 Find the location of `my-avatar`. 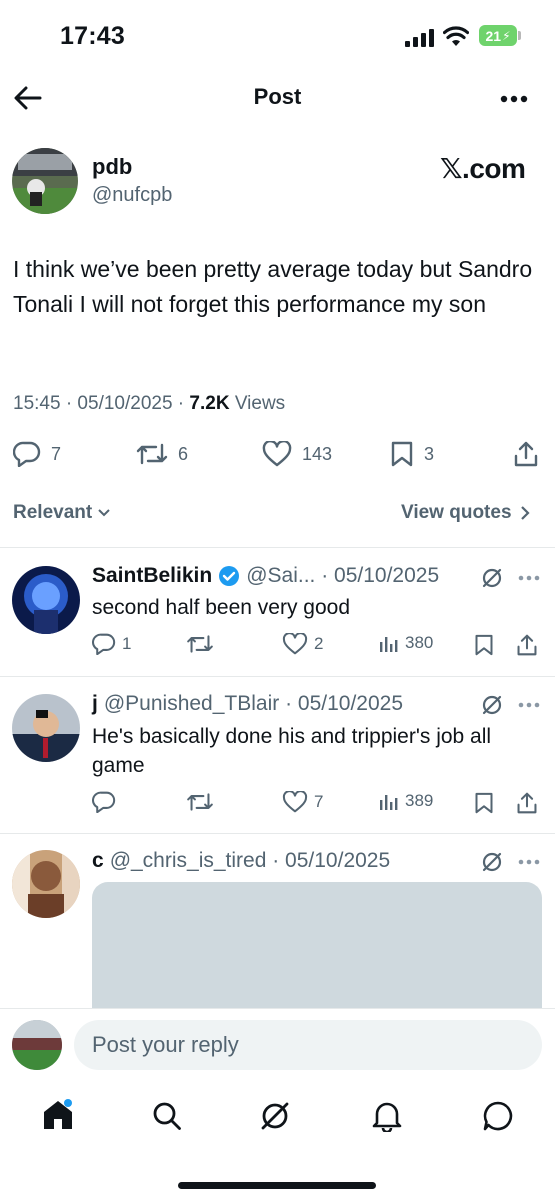

my-avatar is located at coordinates (37, 1045).